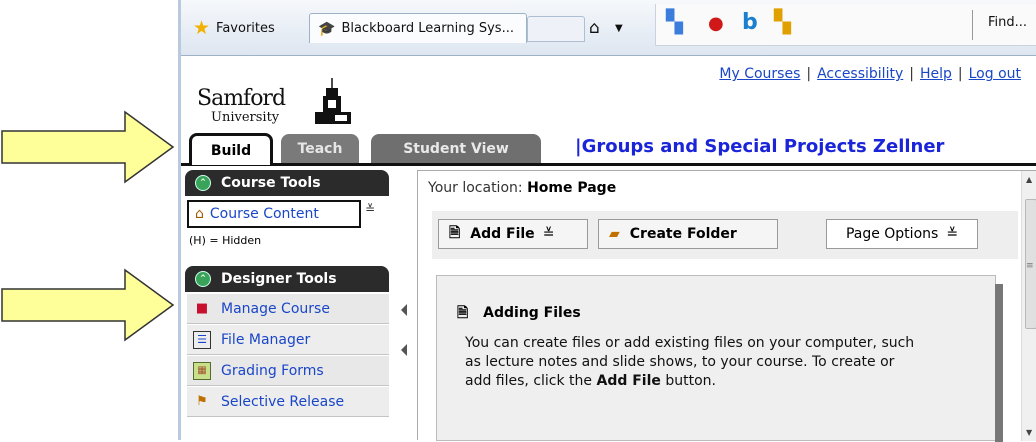 This screenshot has height=442, width=1036. I want to click on favorites-button: ★ Favorites, so click(234, 28).